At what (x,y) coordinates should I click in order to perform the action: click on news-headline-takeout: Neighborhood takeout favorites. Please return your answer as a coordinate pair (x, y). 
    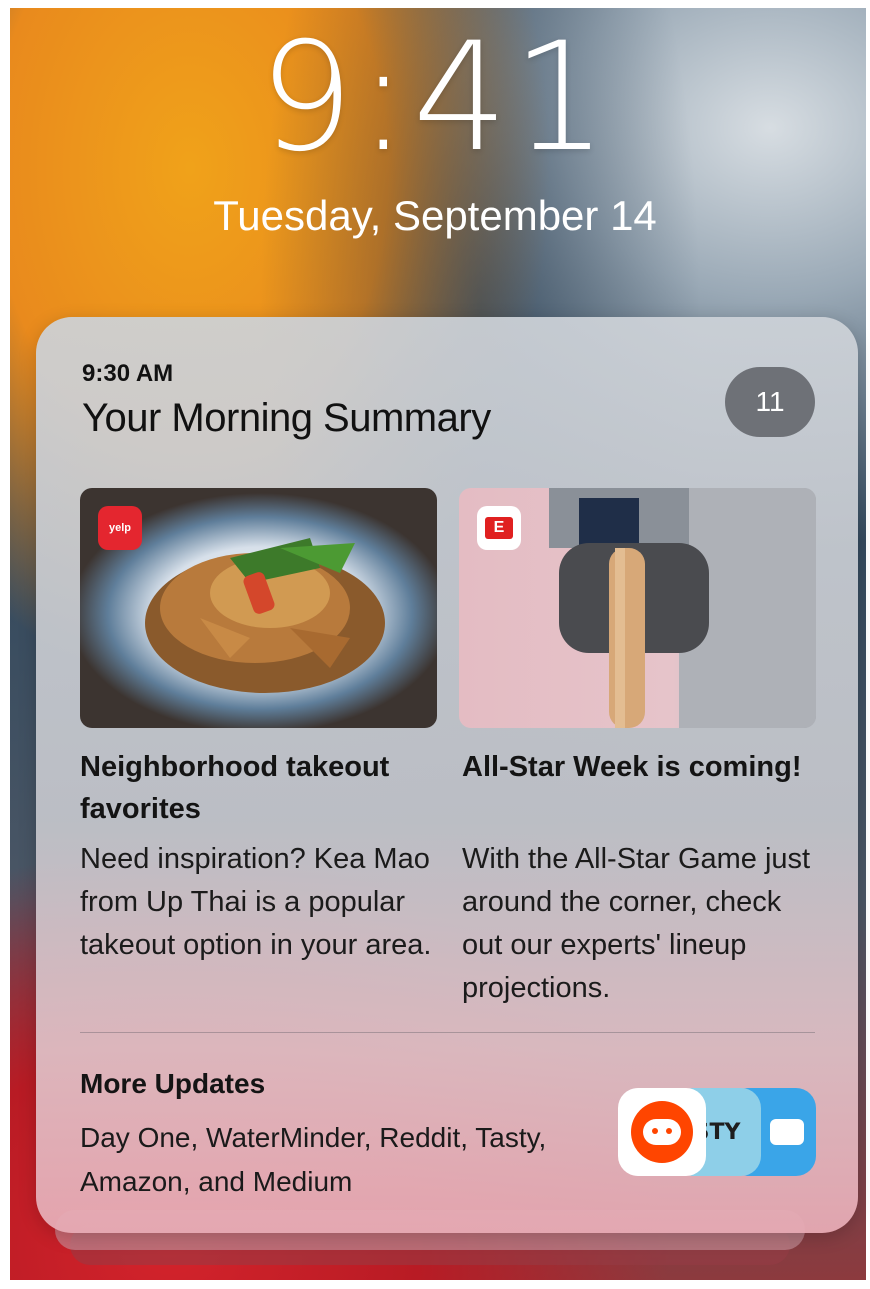
    Looking at the image, I should click on (260, 788).